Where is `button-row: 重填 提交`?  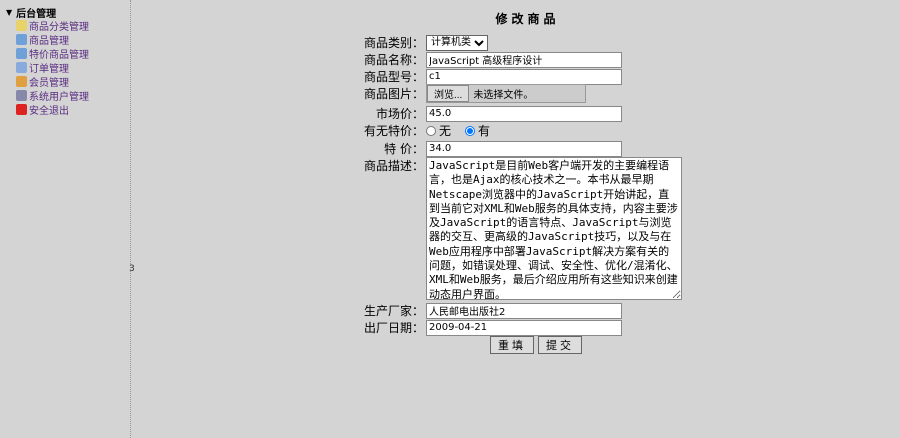
button-row: 重填 提交 is located at coordinates (538, 345).